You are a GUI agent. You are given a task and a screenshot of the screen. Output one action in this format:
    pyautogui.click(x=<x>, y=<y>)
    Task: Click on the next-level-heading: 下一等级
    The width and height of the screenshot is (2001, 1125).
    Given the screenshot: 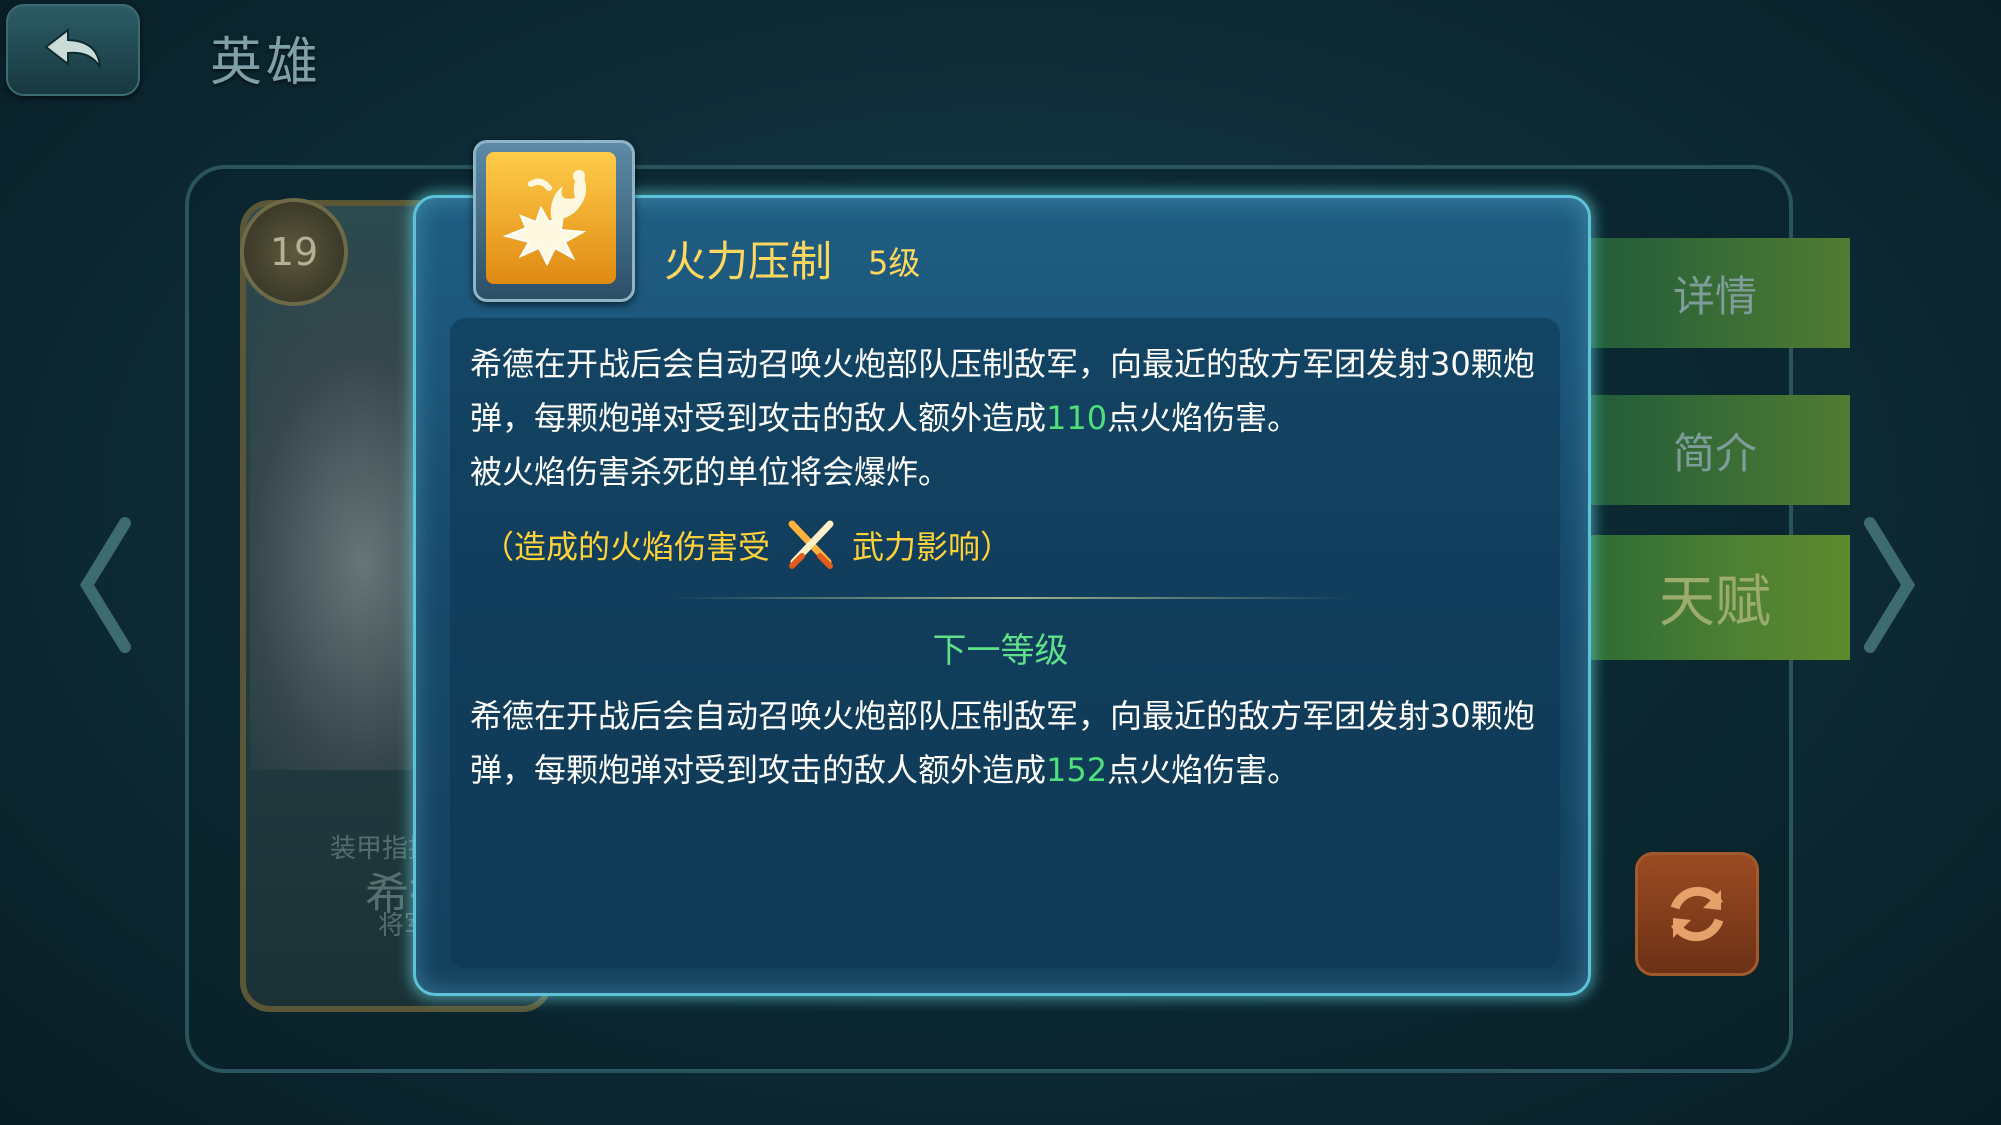 What is the action you would take?
    pyautogui.click(x=1000, y=651)
    